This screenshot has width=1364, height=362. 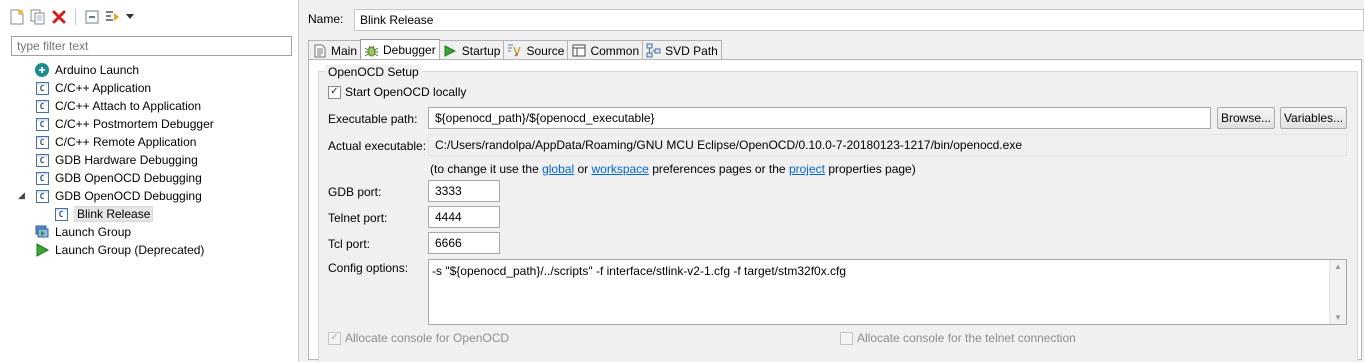 What do you see at coordinates (481, 50) in the screenshot?
I see `tab-label: Startup` at bounding box center [481, 50].